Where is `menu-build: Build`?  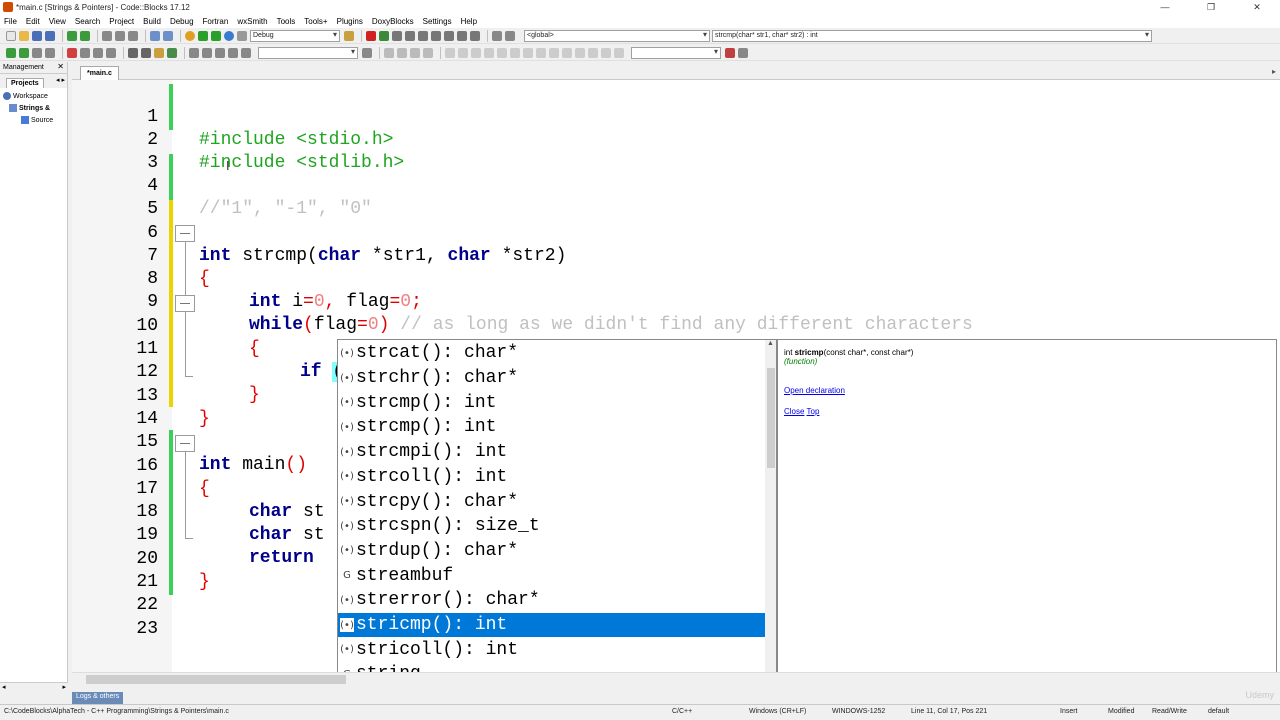 menu-build: Build is located at coordinates (152, 21).